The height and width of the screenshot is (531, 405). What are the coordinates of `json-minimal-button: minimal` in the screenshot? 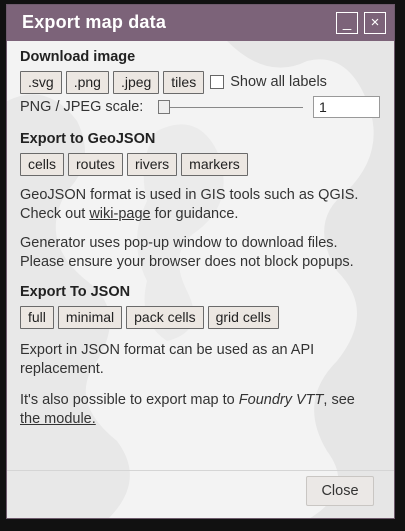 It's located at (90, 317).